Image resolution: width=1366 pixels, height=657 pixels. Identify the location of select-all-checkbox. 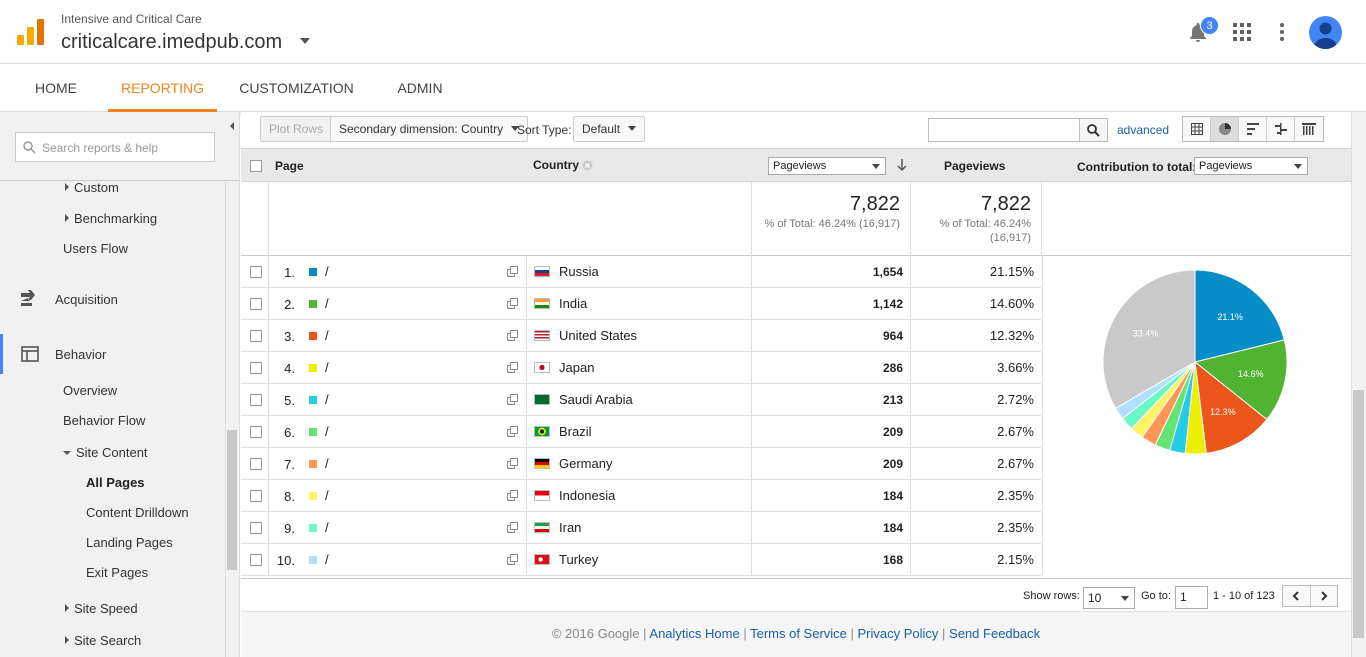
(256, 166).